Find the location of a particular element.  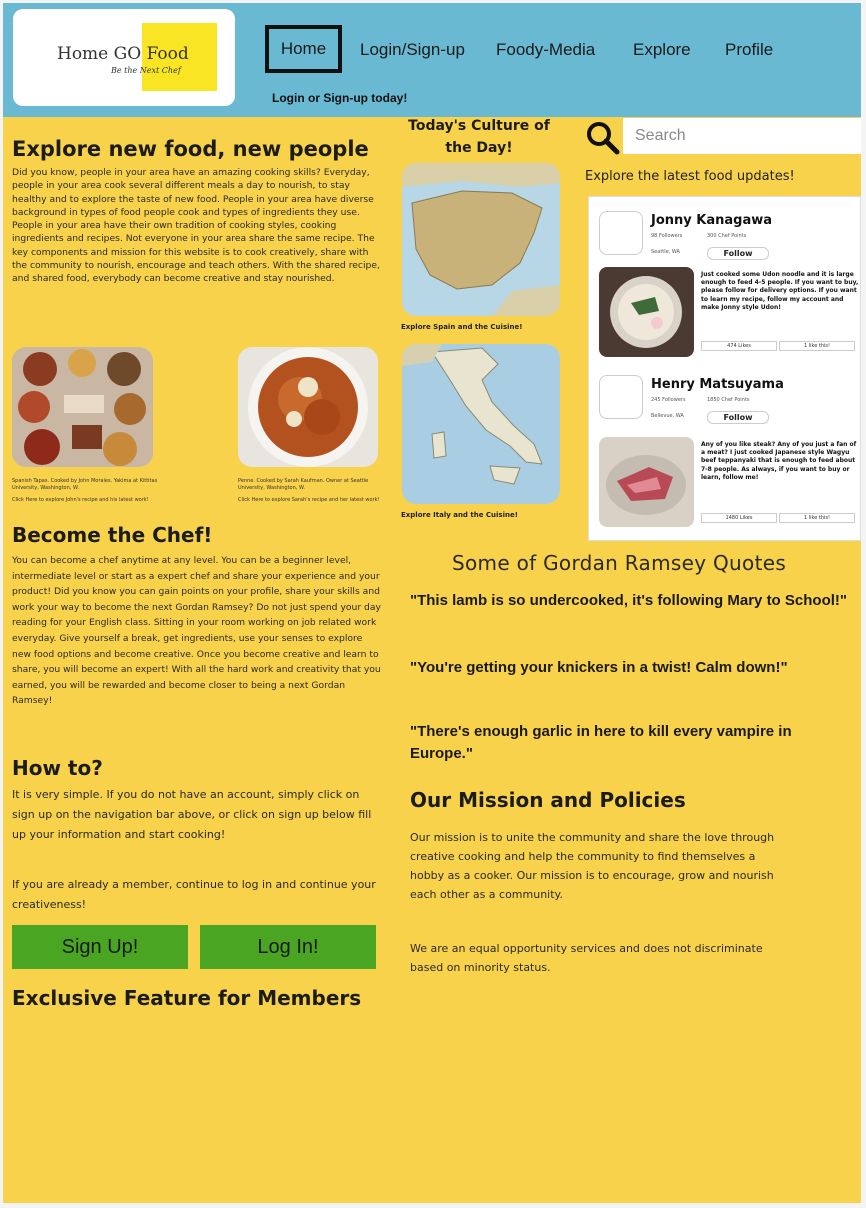

post-likes: 474 Likes is located at coordinates (739, 346).